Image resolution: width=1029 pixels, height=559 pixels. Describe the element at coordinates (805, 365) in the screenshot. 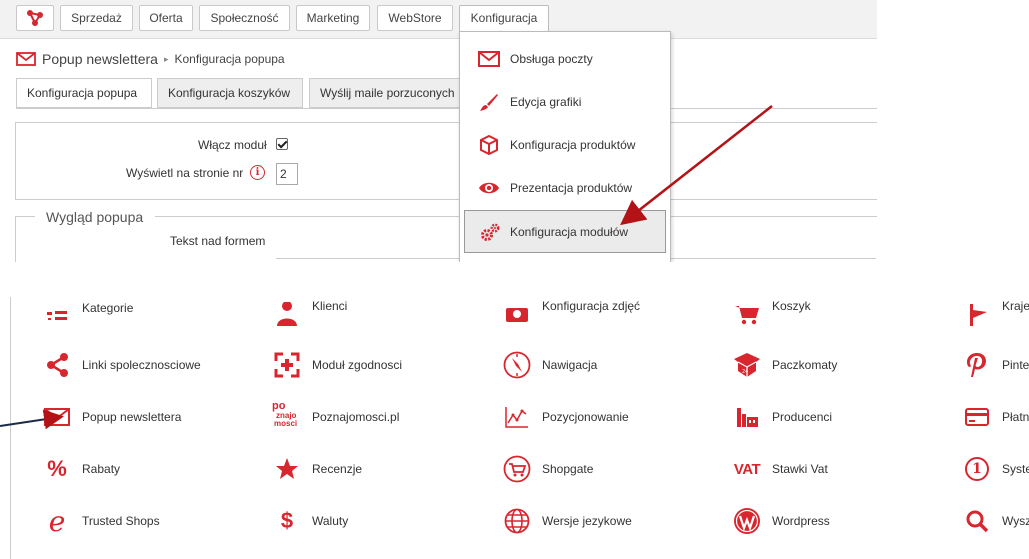

I see `module-label: Paczkomaty` at that location.